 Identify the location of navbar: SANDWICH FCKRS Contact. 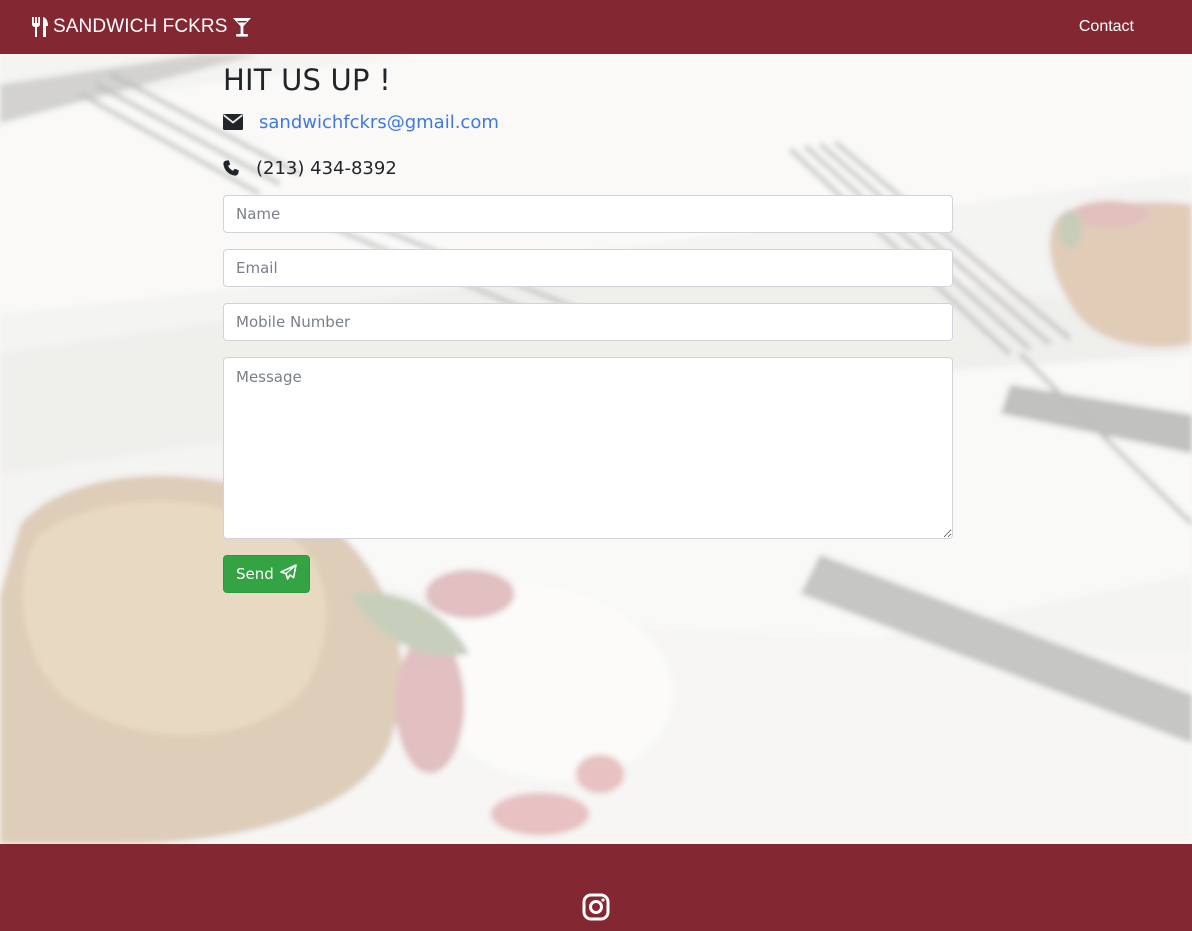
(596, 27).